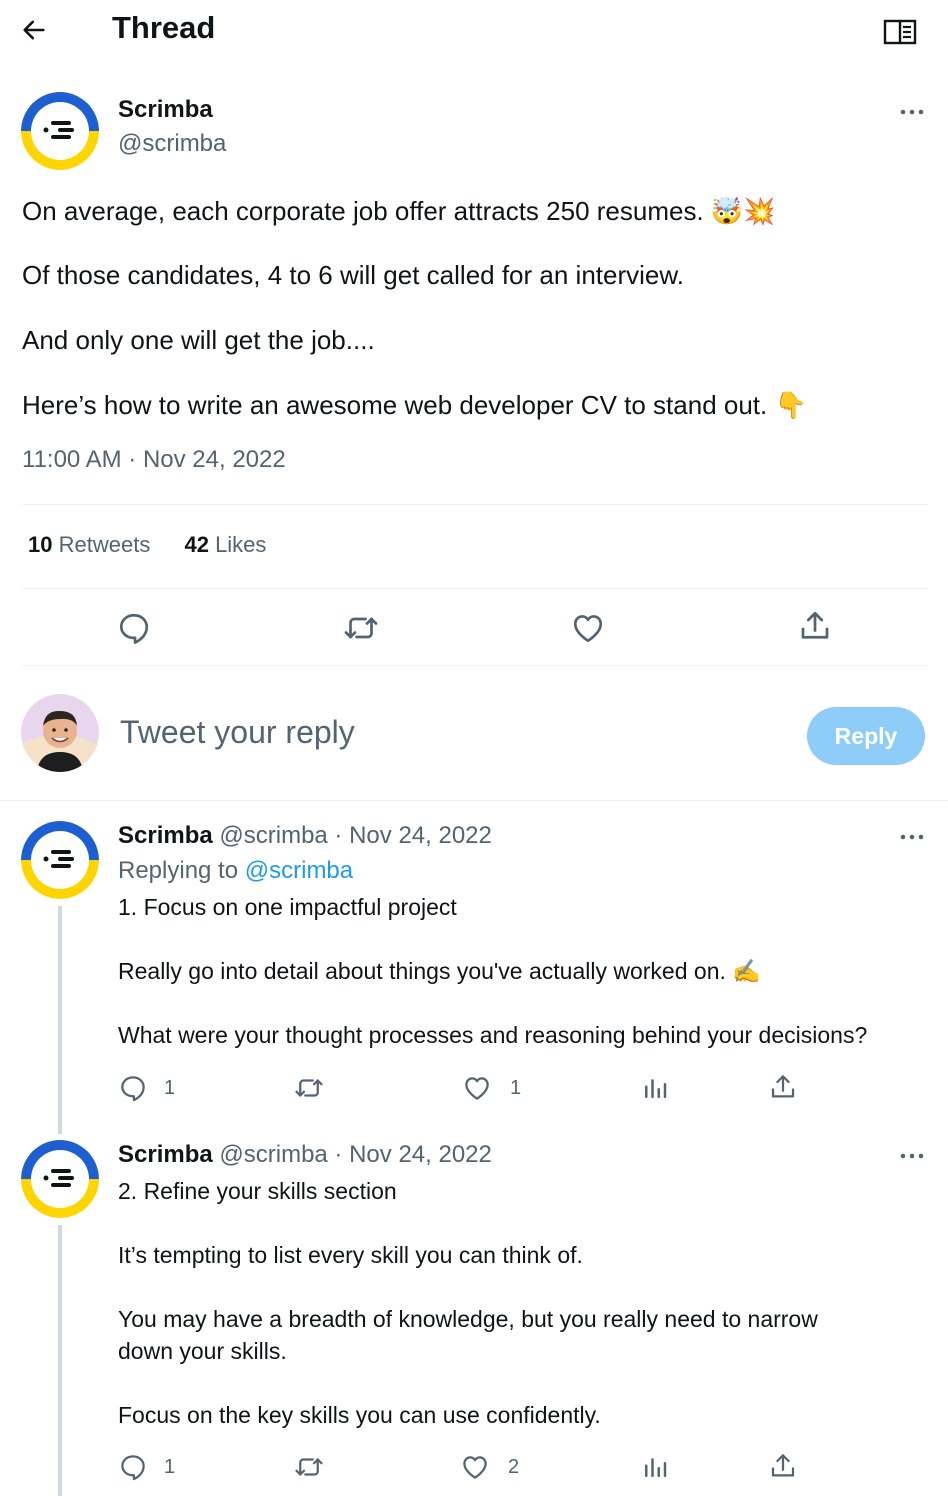 This screenshot has height=1496, width=948. What do you see at coordinates (172, 144) in the screenshot?
I see `author-handle: @scrimba` at bounding box center [172, 144].